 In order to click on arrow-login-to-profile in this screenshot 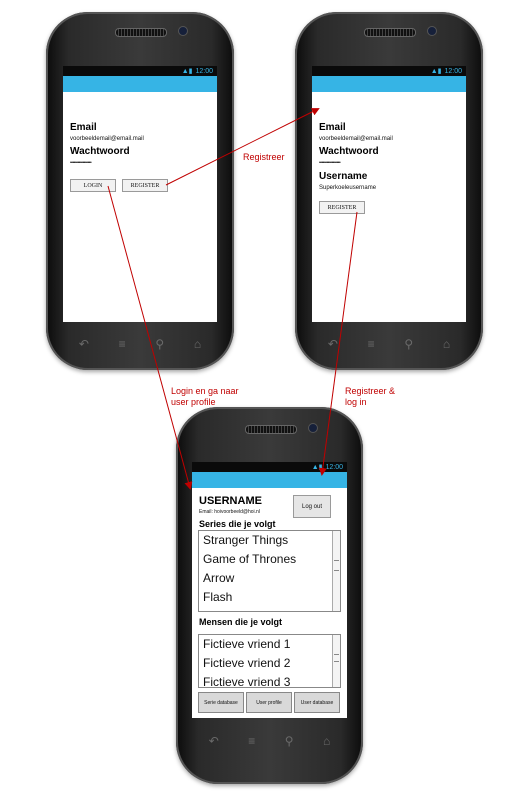, I will do `click(150, 337)`.